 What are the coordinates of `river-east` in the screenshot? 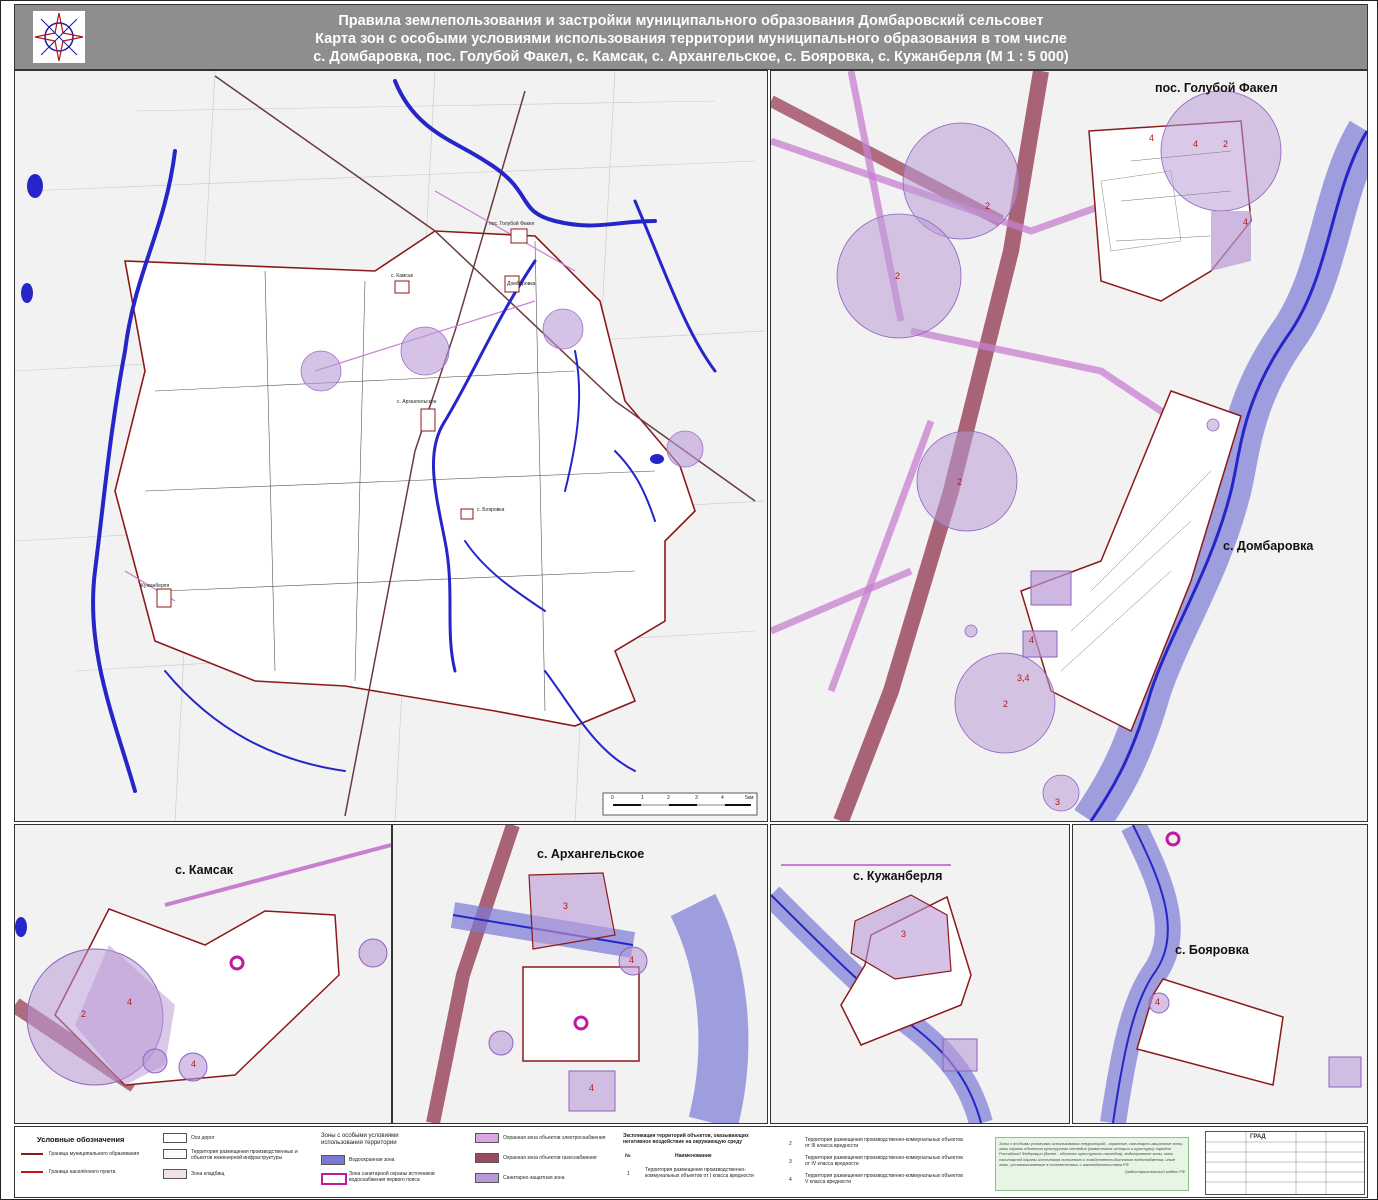 It's located at (675, 286).